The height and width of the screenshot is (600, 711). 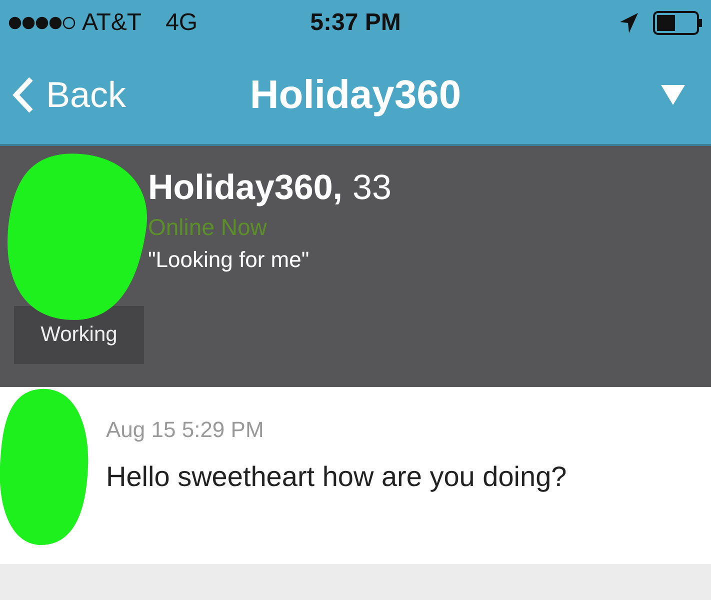 I want to click on nav-title: Holiday360, so click(x=356, y=95).